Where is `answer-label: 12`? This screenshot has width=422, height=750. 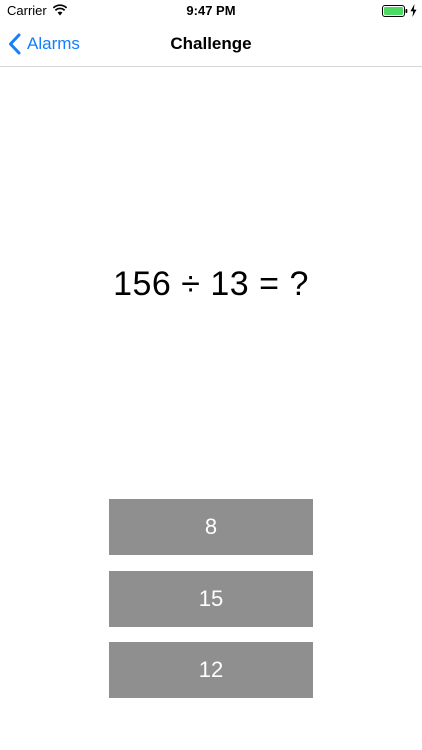
answer-label: 12 is located at coordinates (211, 669).